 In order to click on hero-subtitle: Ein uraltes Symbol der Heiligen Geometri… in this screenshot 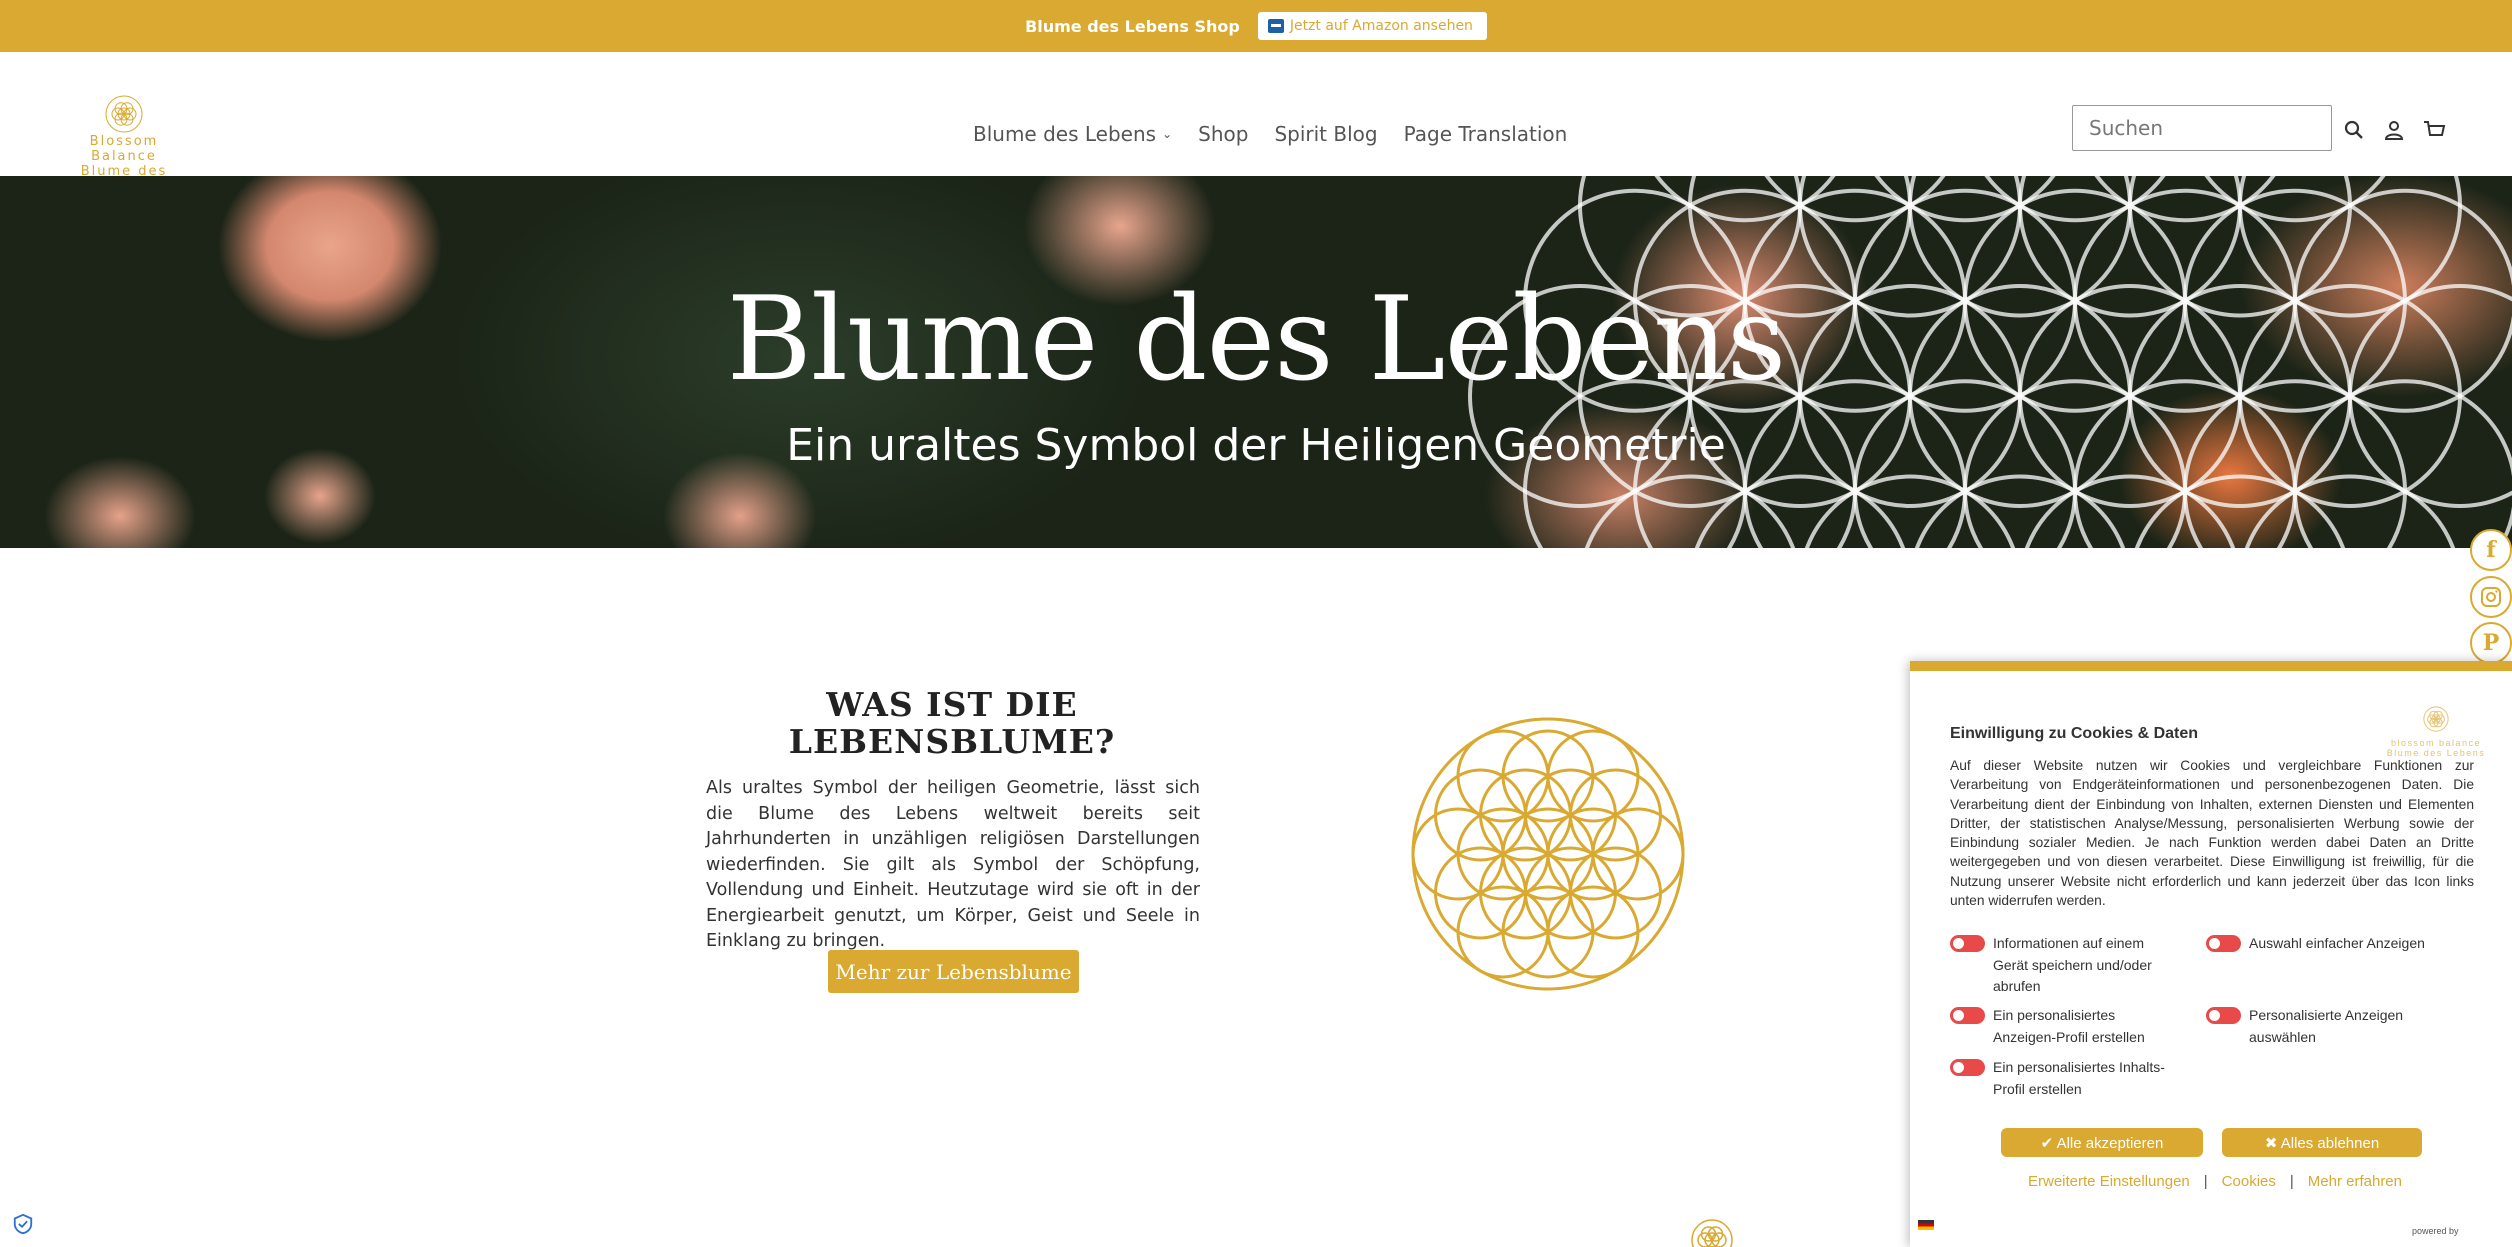, I will do `click(1256, 445)`.